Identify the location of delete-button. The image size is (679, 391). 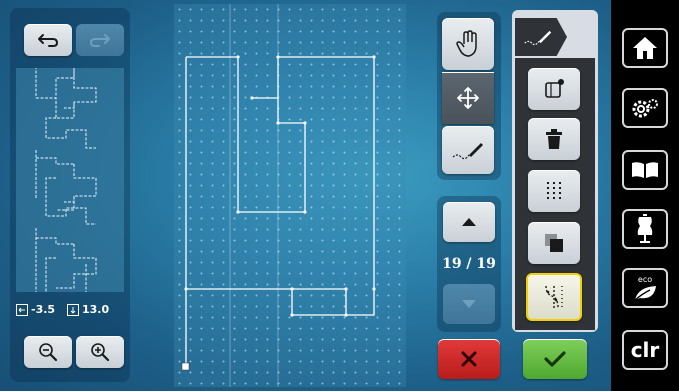
(554, 139).